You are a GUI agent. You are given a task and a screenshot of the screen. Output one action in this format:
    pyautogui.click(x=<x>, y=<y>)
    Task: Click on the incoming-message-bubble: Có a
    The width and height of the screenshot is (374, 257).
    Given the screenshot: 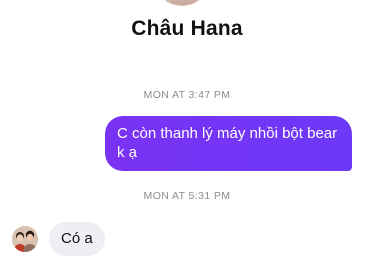 What is the action you would take?
    pyautogui.click(x=77, y=239)
    